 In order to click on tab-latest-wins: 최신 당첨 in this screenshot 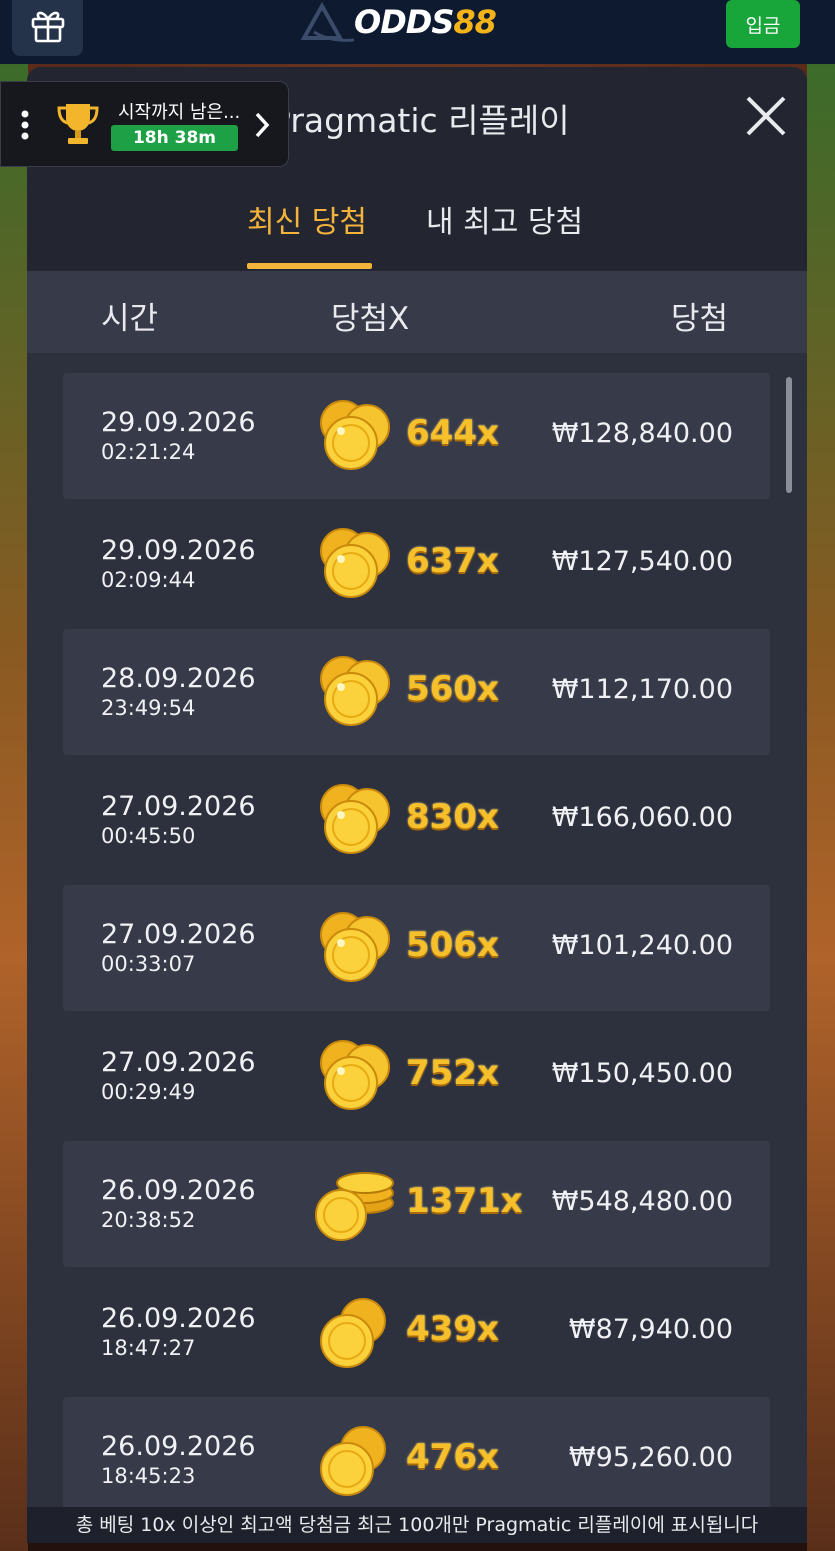, I will do `click(307, 219)`.